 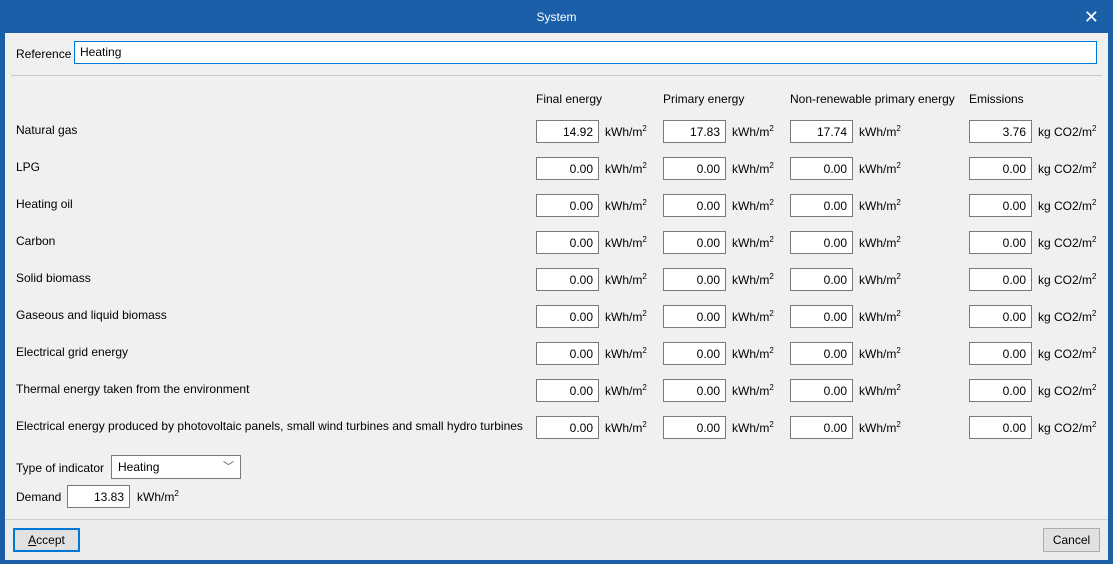 What do you see at coordinates (1000, 131) in the screenshot?
I see `value-input: 3.76` at bounding box center [1000, 131].